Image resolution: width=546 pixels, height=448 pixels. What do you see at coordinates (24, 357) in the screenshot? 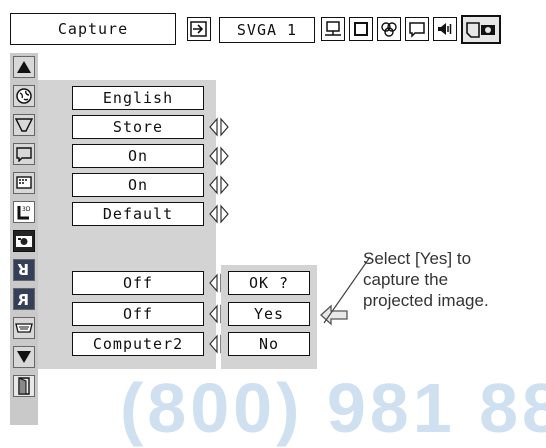
I see `down-arrow-icon` at bounding box center [24, 357].